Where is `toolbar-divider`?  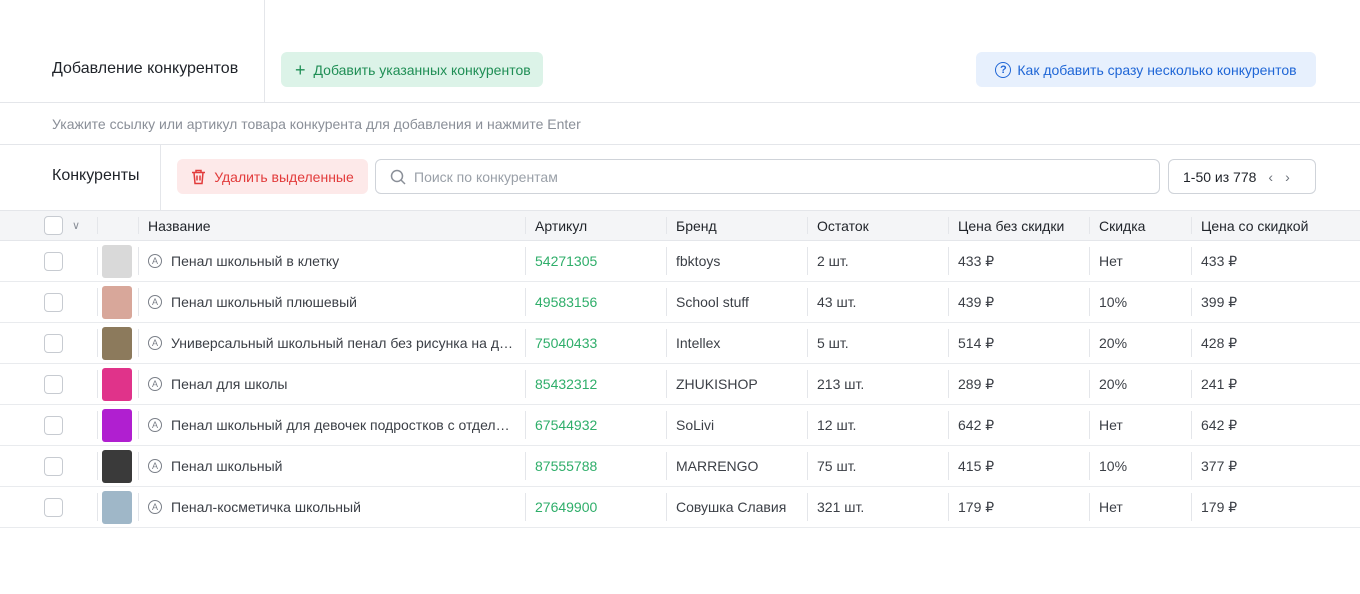
toolbar-divider is located at coordinates (160, 177).